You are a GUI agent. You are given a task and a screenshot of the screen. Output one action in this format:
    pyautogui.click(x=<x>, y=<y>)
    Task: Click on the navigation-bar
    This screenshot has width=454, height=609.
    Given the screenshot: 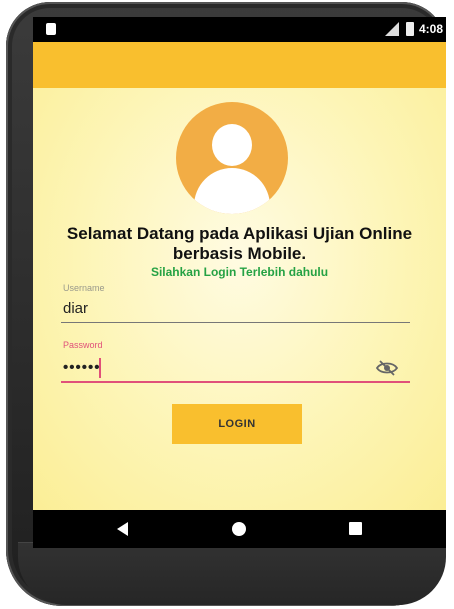 What is the action you would take?
    pyautogui.click(x=239, y=529)
    